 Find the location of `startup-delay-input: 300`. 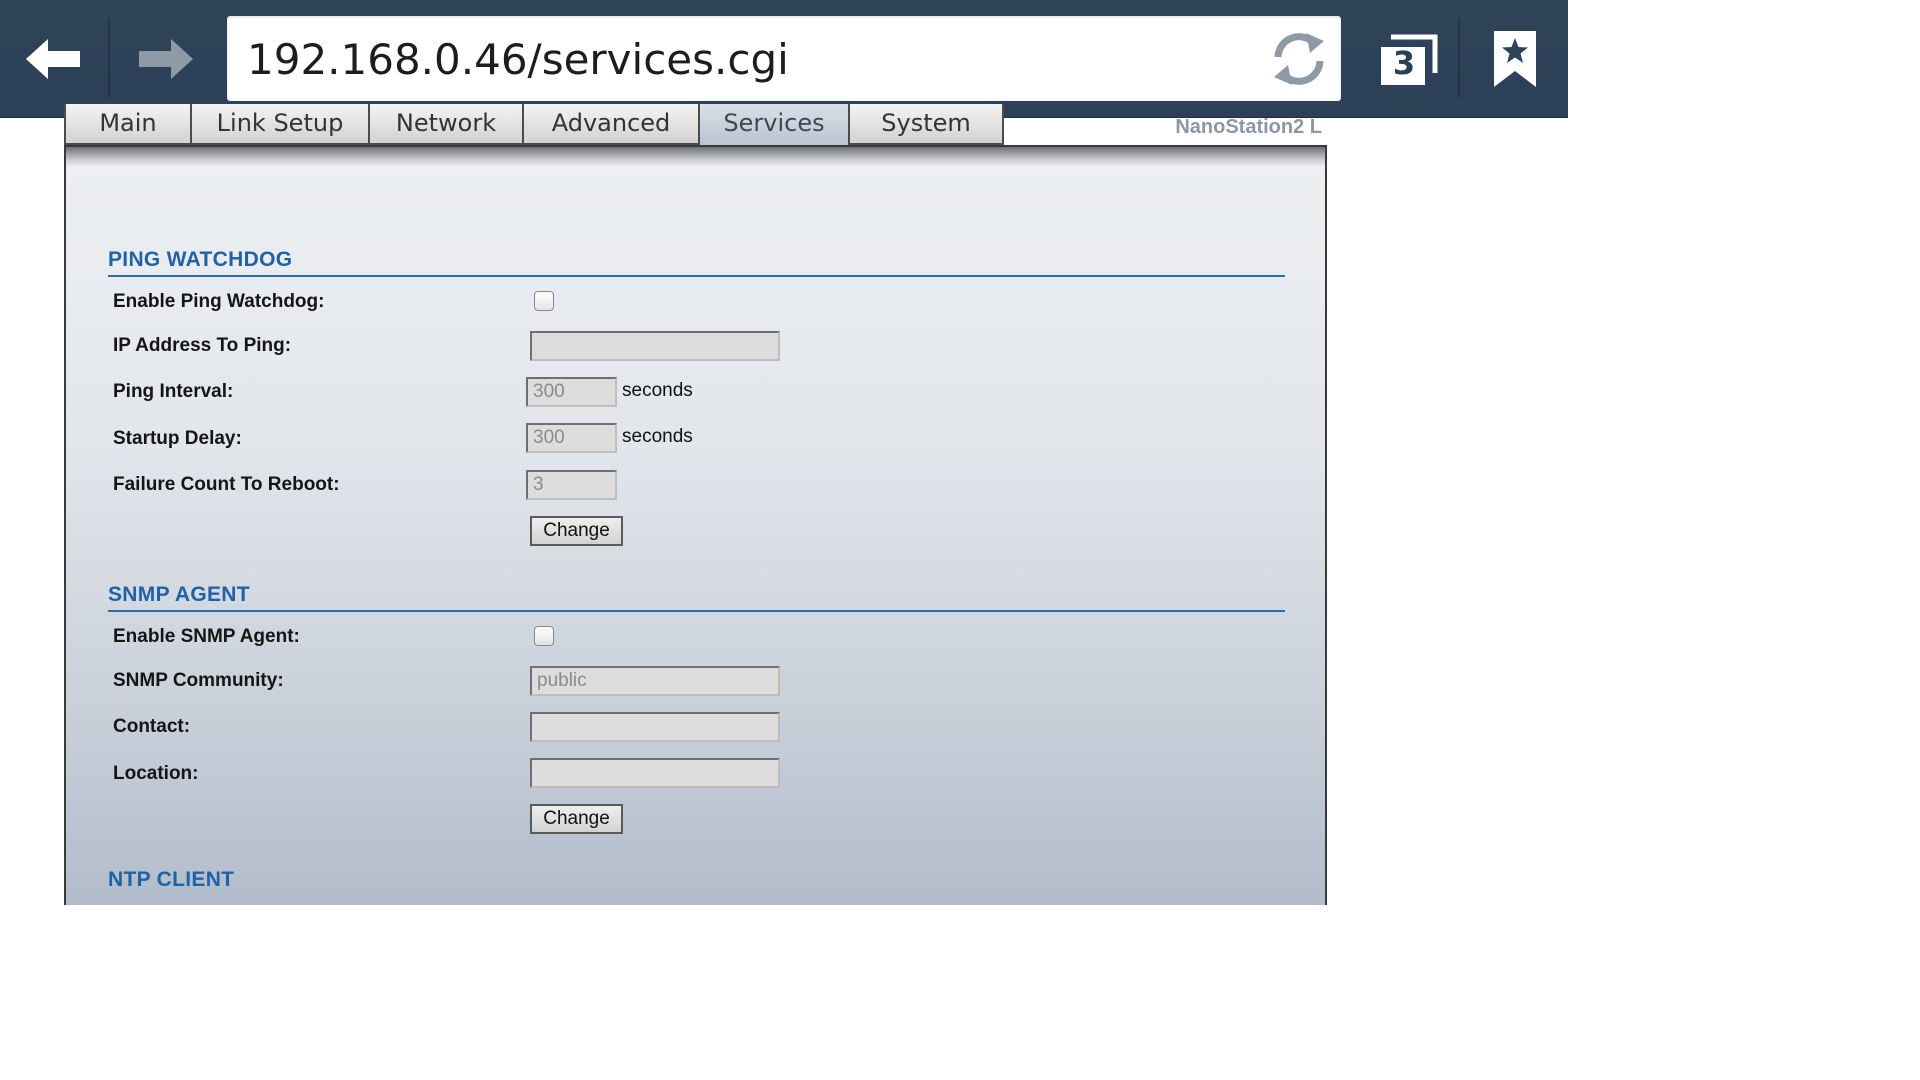

startup-delay-input: 300 is located at coordinates (571, 438).